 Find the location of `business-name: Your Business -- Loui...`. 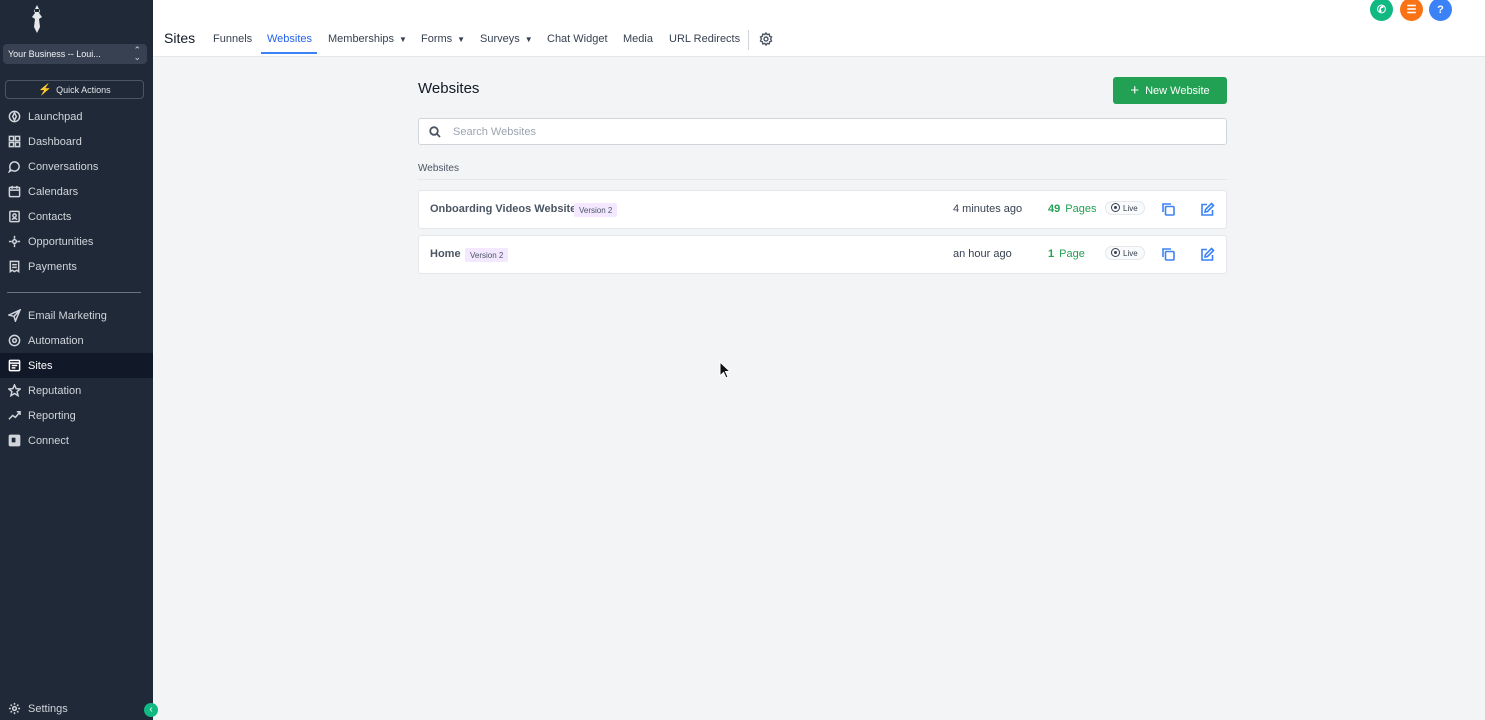

business-name: Your Business -- Loui... is located at coordinates (54, 54).